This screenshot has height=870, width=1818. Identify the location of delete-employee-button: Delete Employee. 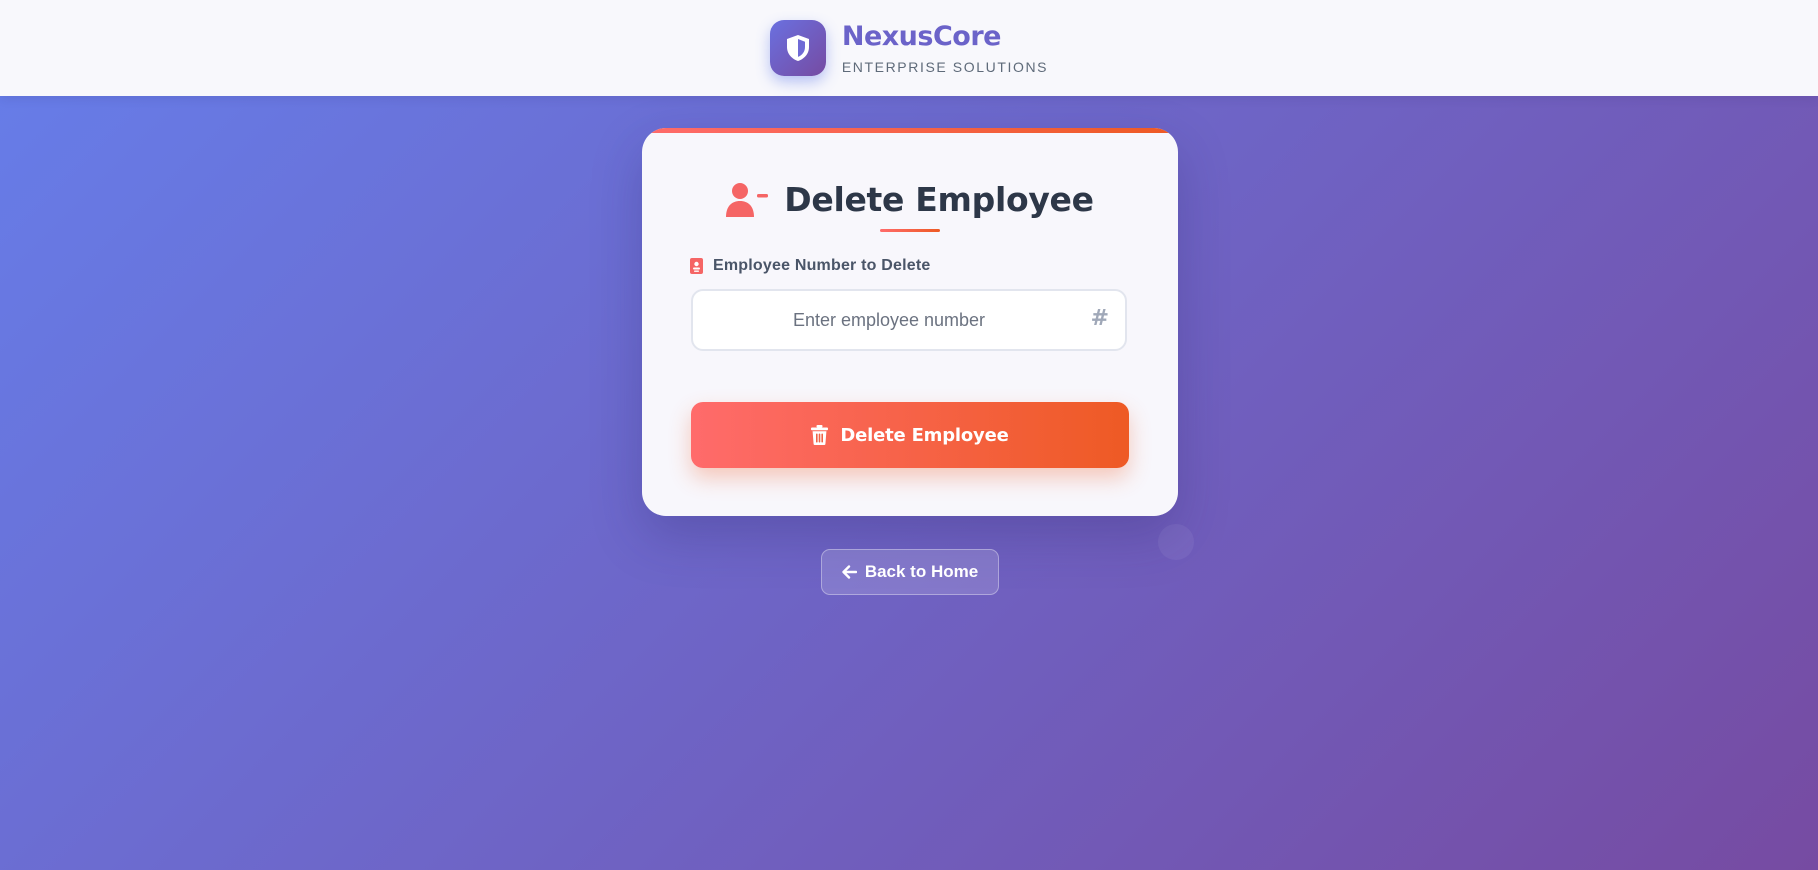
(910, 435).